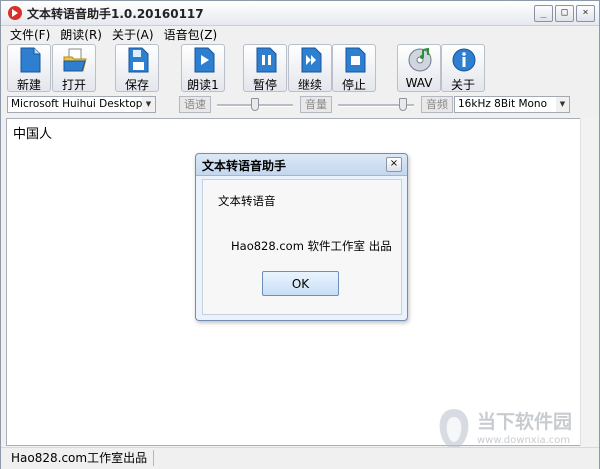 This screenshot has height=469, width=600. I want to click on menu-file: 文件(F), so click(30, 34).